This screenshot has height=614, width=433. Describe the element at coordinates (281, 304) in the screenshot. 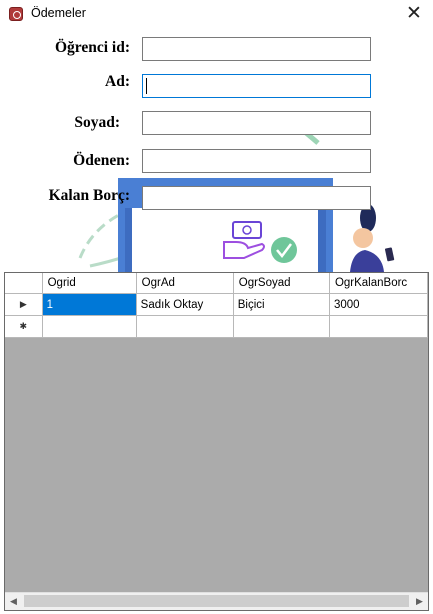

I see `cell-ogrsoyad: Biçici` at that location.